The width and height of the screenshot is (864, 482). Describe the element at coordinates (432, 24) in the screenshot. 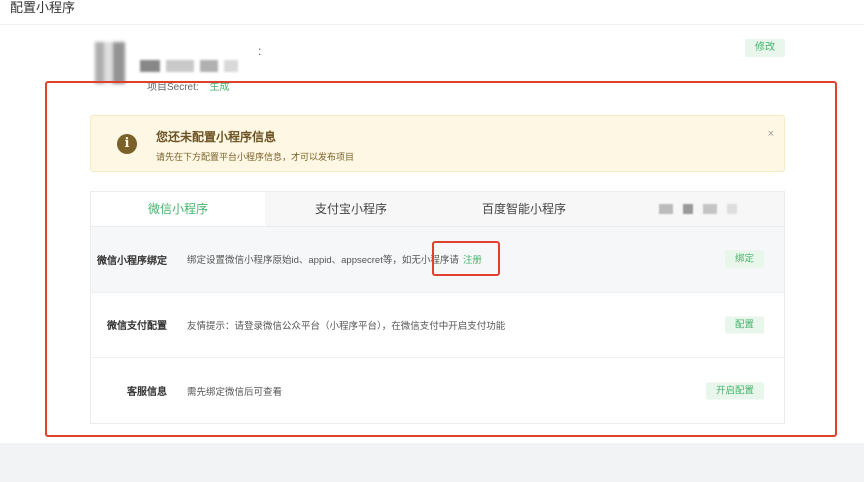

I see `divider` at that location.